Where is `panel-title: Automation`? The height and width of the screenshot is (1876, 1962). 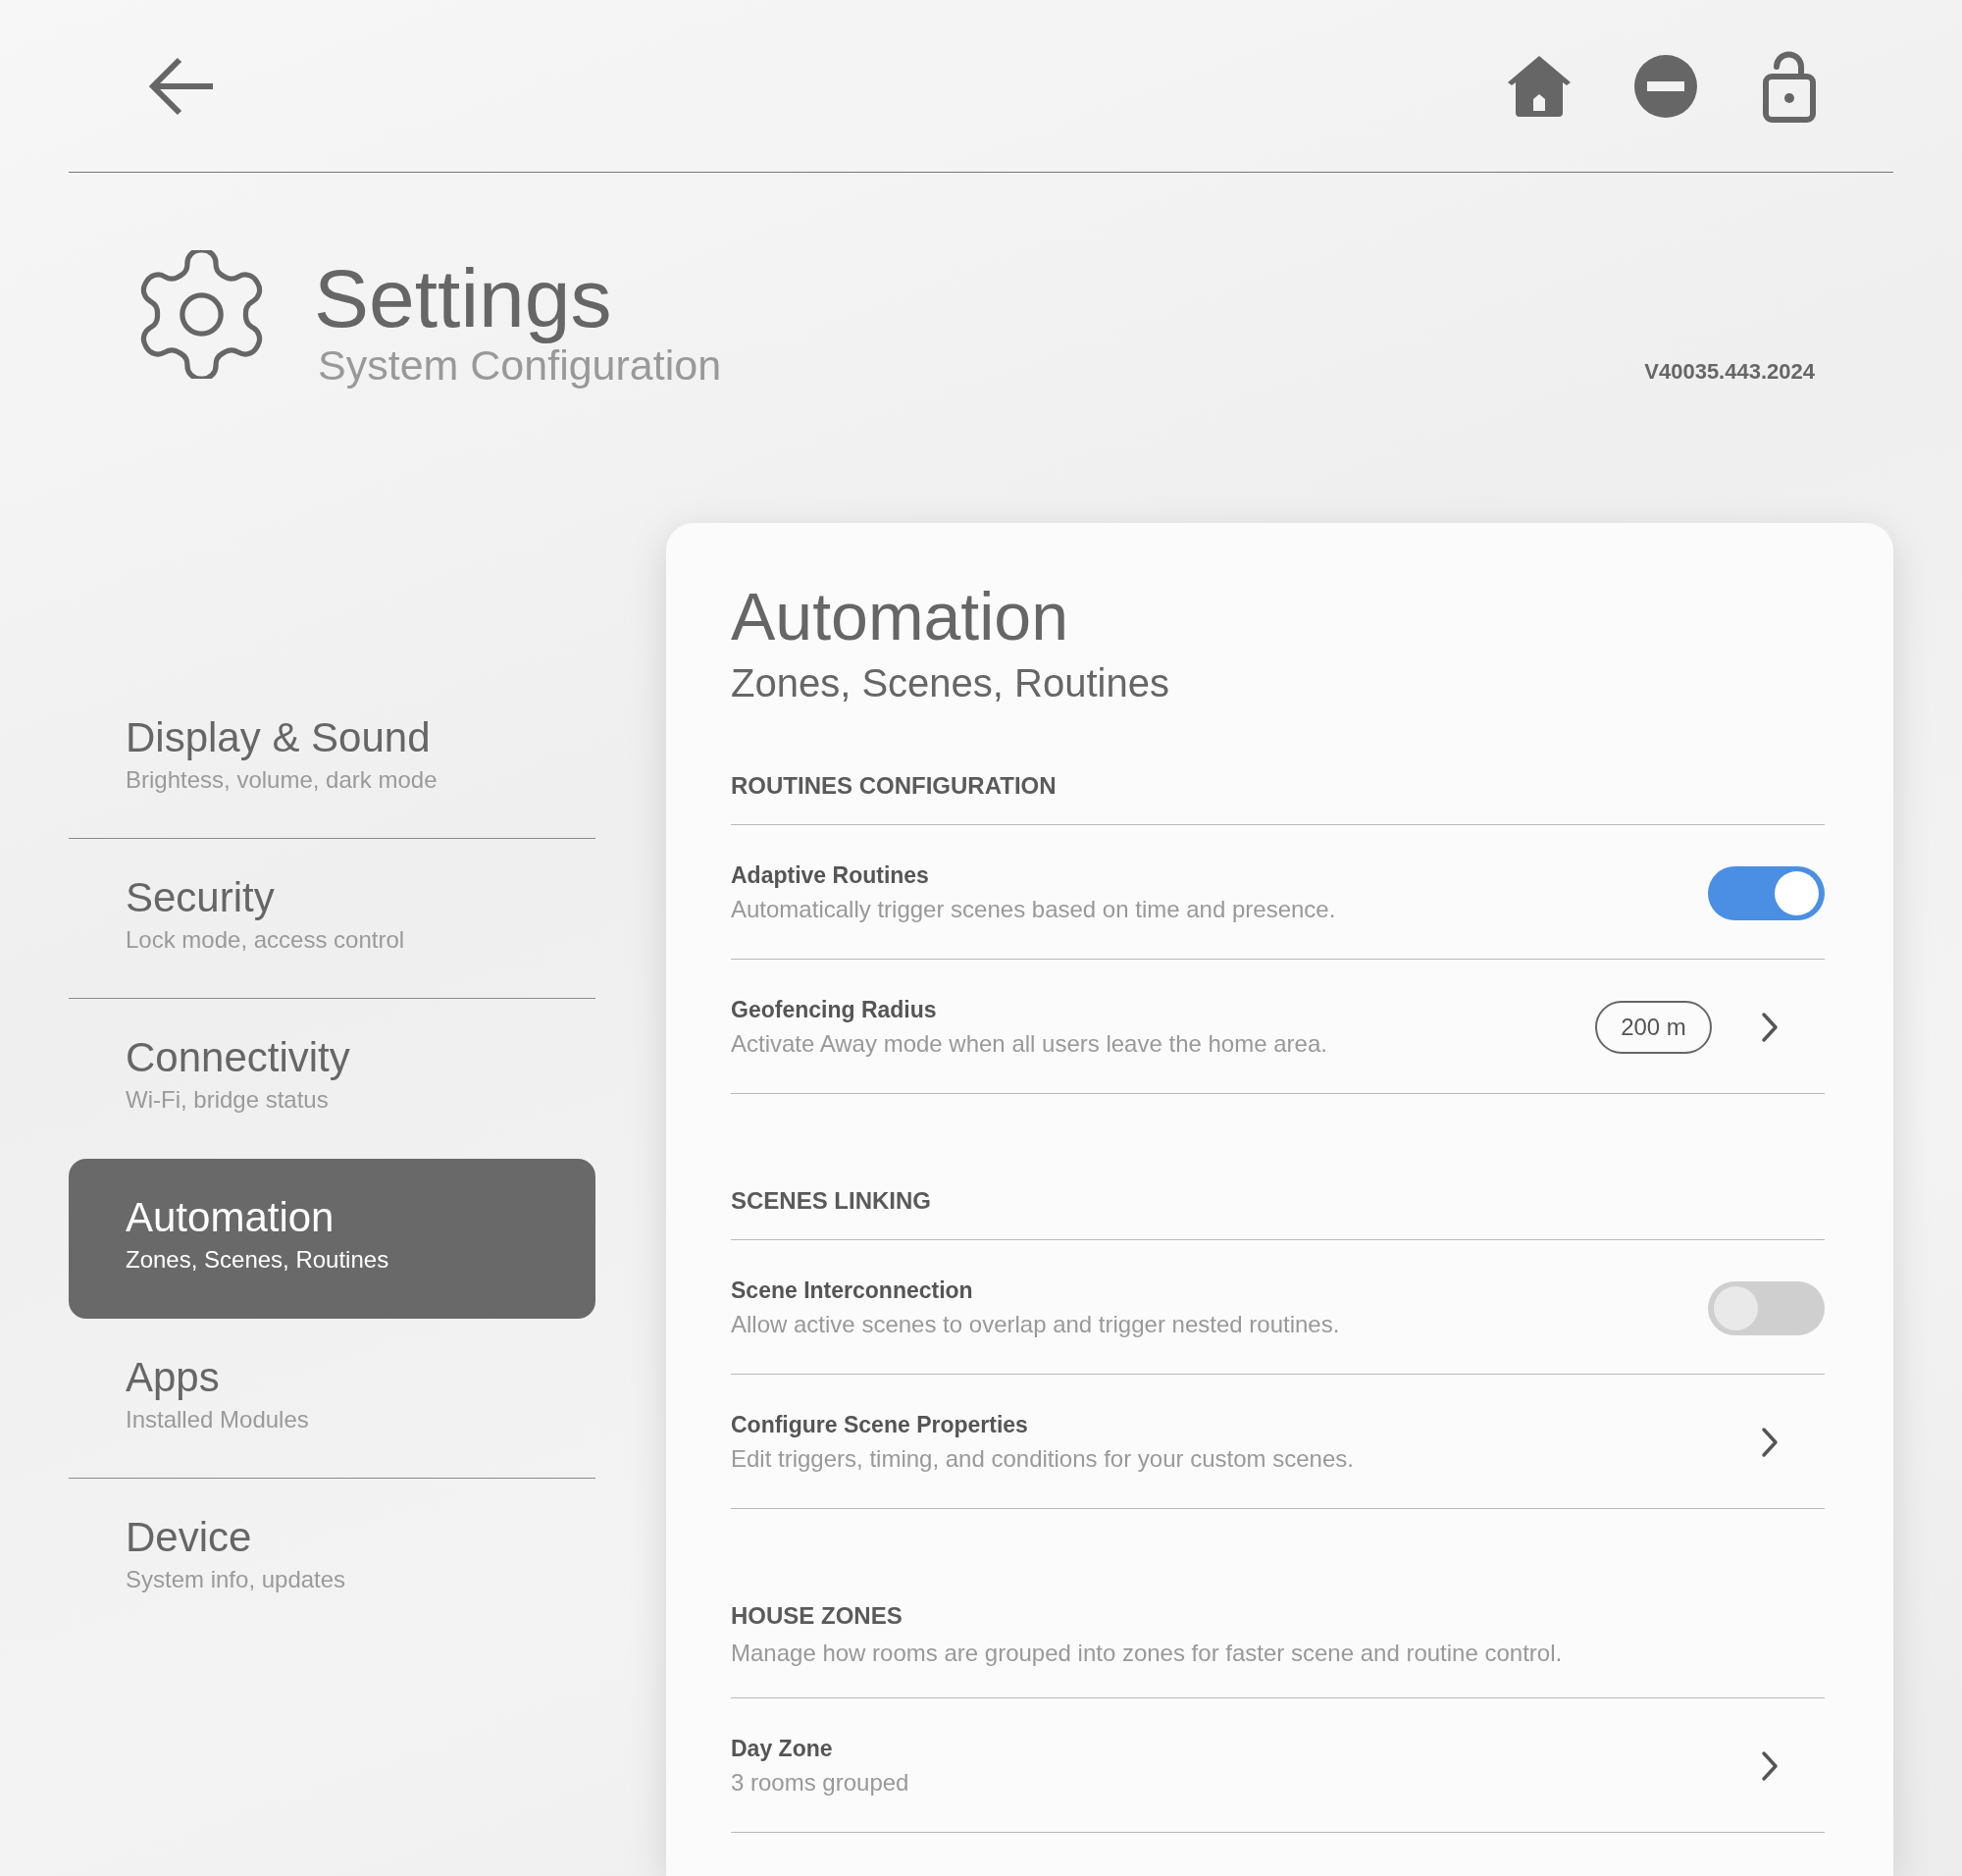 panel-title: Automation is located at coordinates (899, 616).